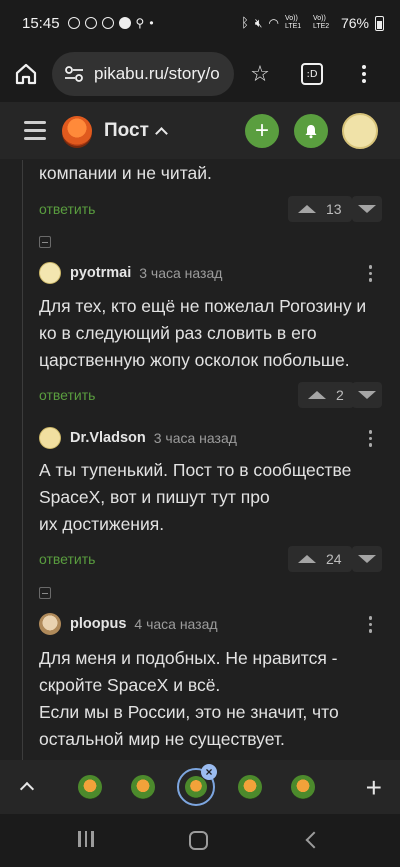  What do you see at coordinates (100, 273) in the screenshot?
I see `comment-author: pyotrmai` at bounding box center [100, 273].